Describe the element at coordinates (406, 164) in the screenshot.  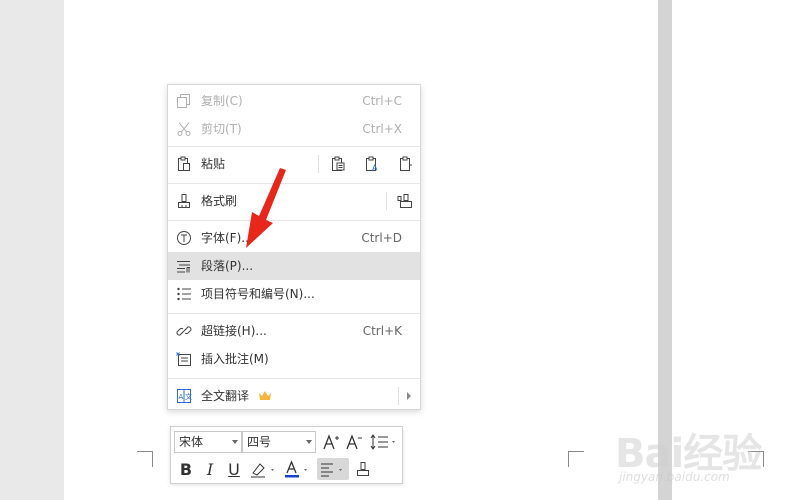
I see `paste-text-only-icon` at that location.